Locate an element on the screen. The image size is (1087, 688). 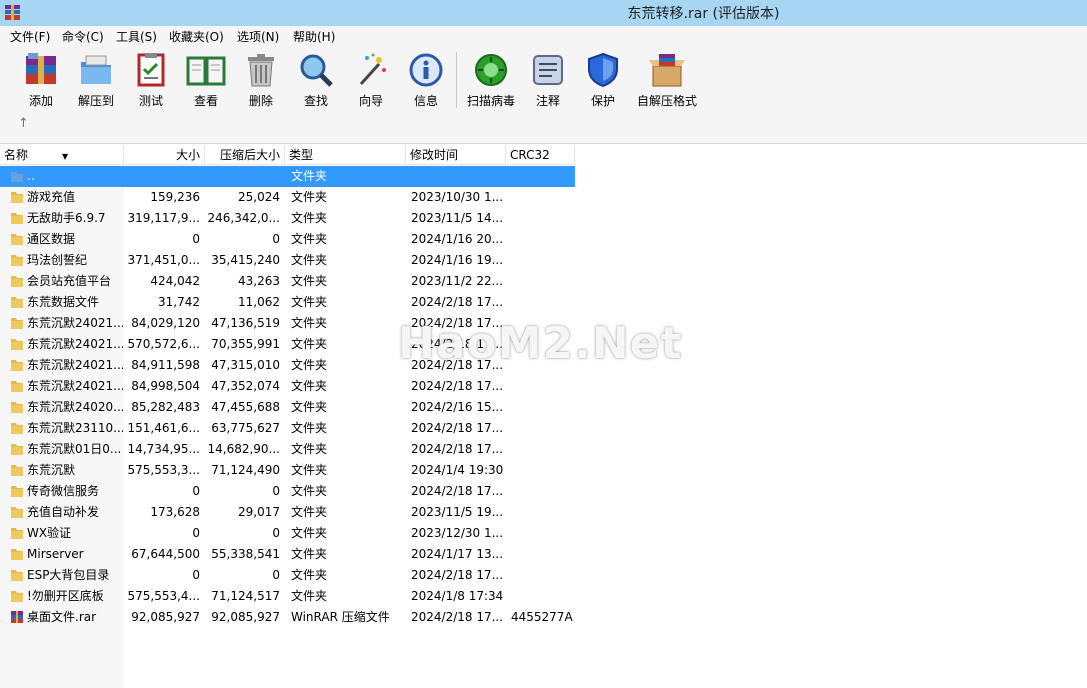
column-size-label: 大小 is located at coordinates (187, 155).